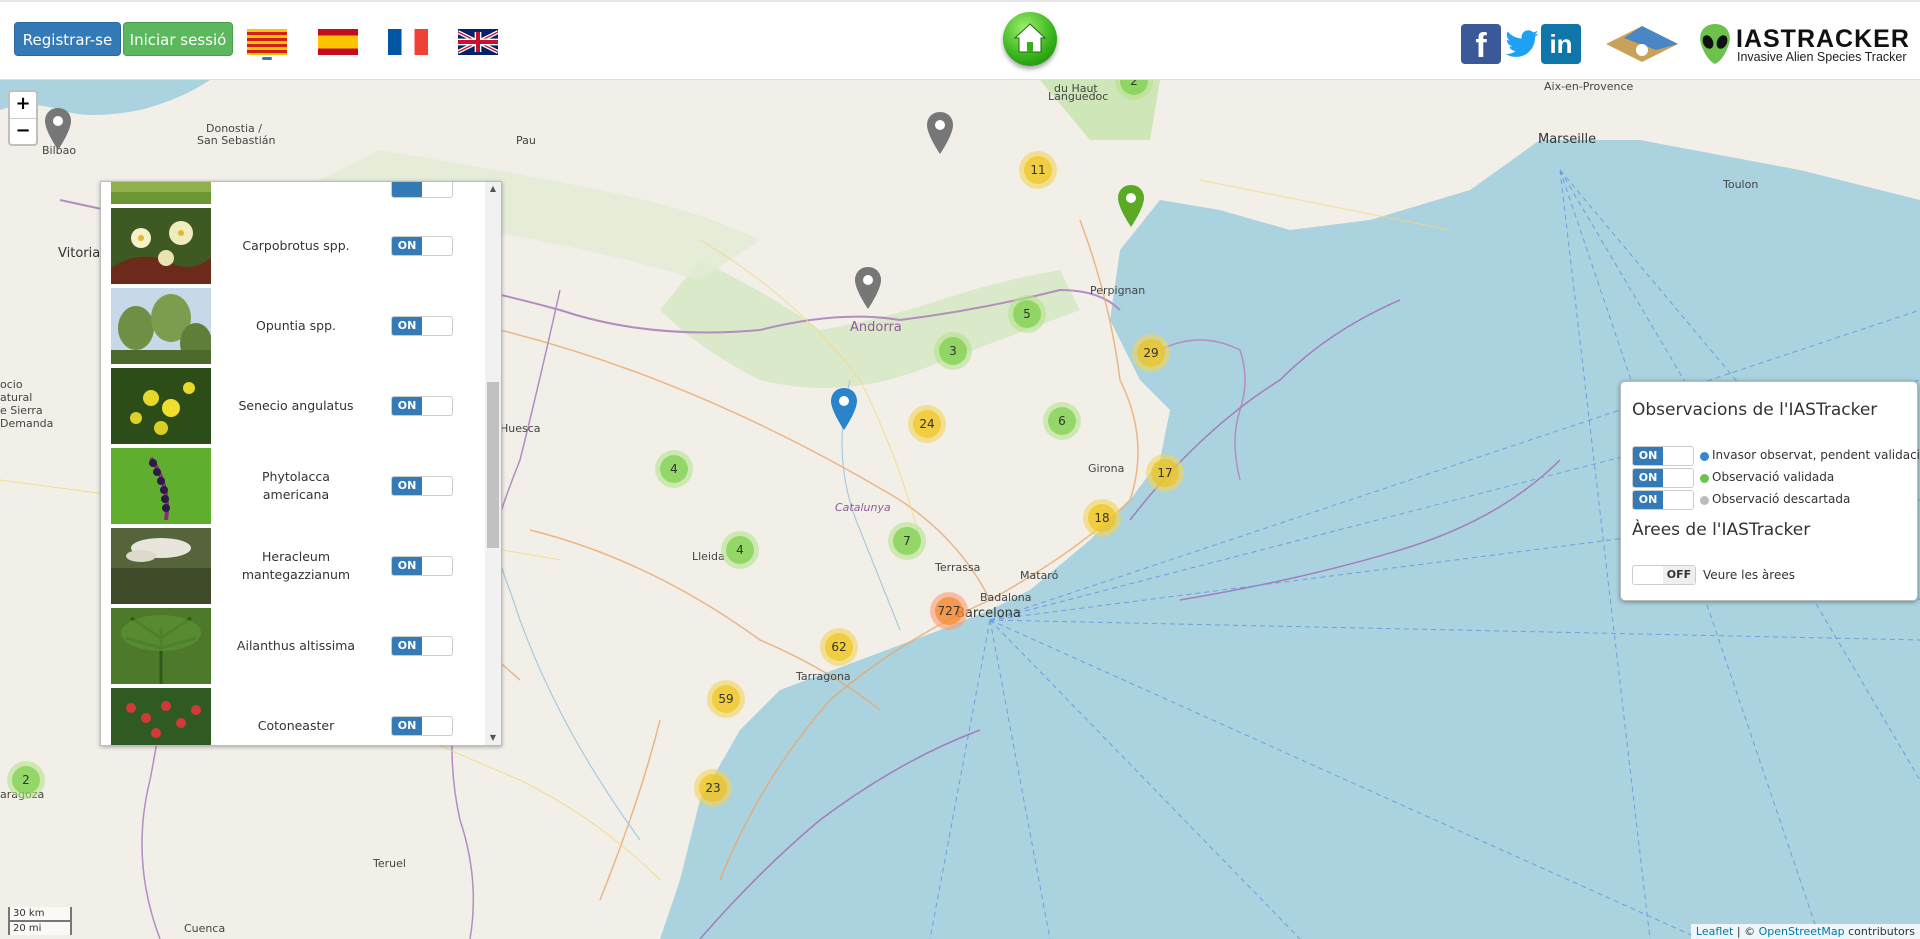  What do you see at coordinates (708, 556) in the screenshot?
I see `map-label-lleida: Lleida` at bounding box center [708, 556].